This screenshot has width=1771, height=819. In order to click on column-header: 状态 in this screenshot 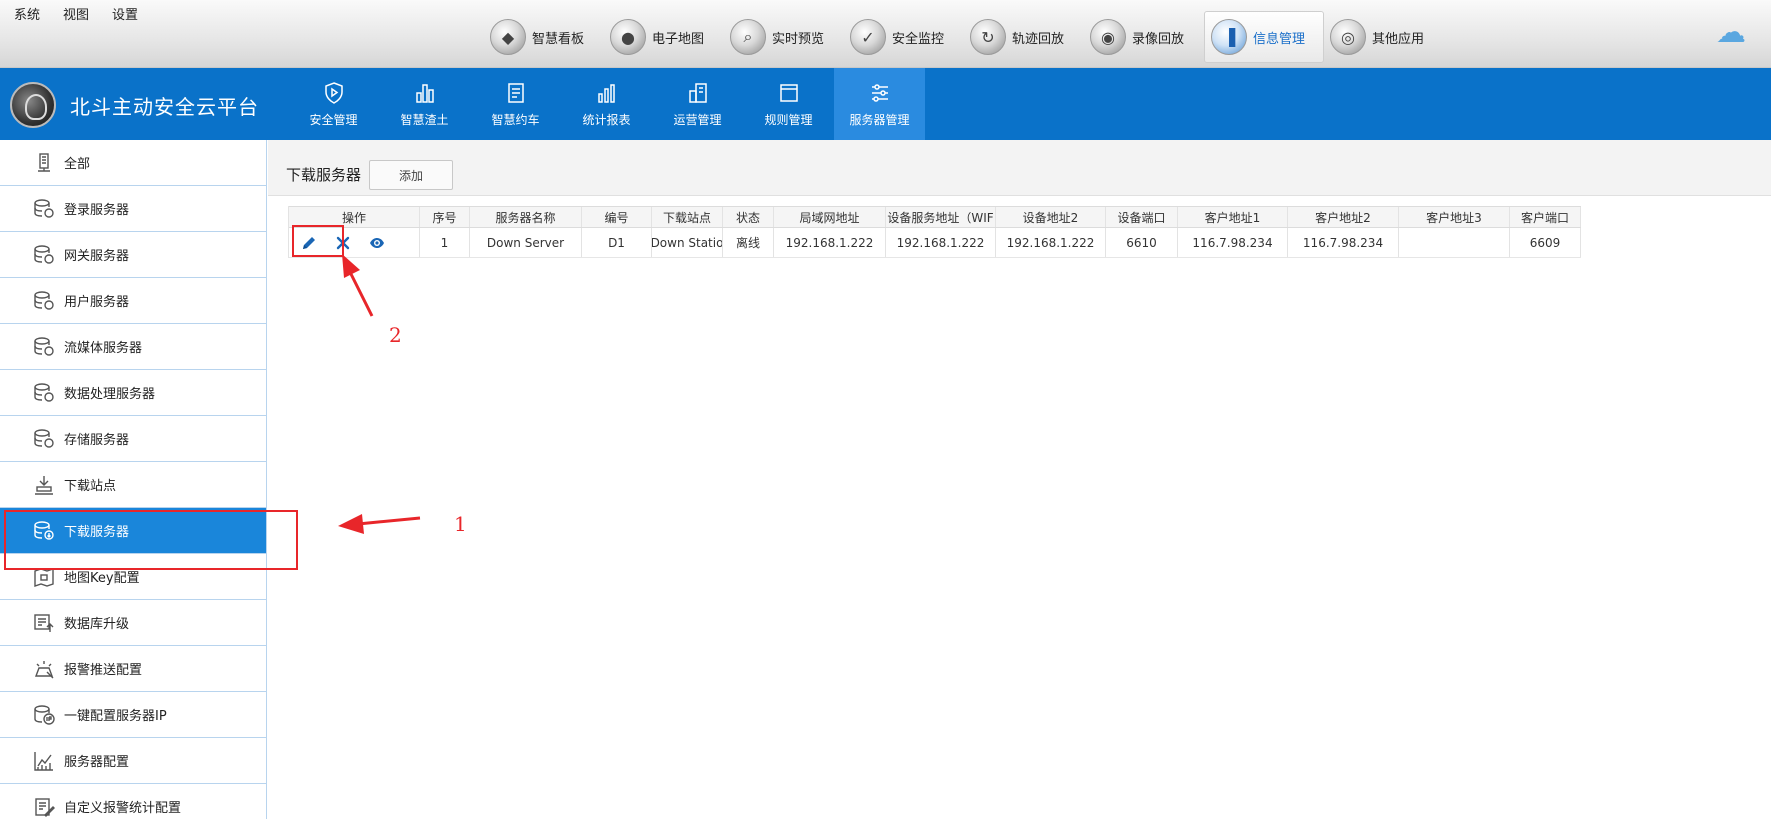, I will do `click(748, 217)`.